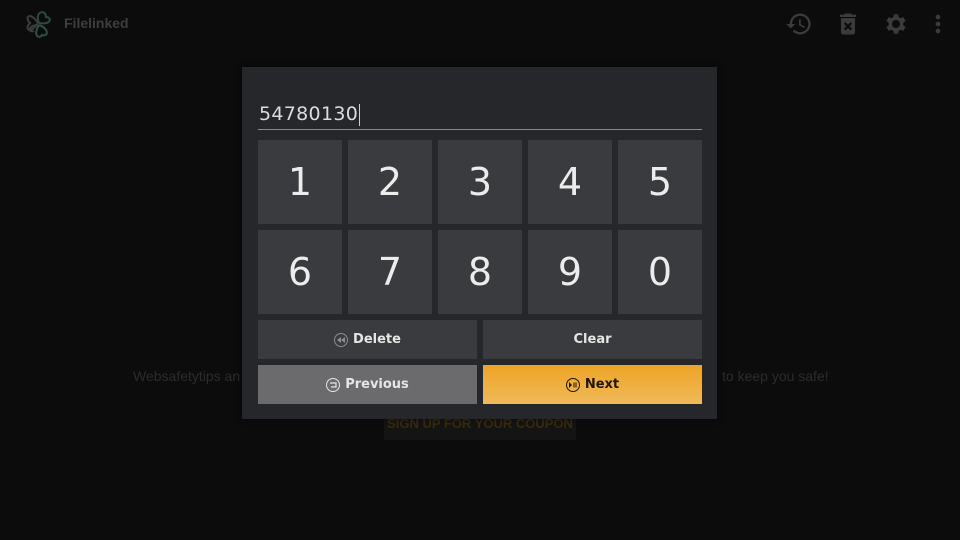 The width and height of the screenshot is (960, 540). Describe the element at coordinates (660, 182) in the screenshot. I see `key-5: 5` at that location.